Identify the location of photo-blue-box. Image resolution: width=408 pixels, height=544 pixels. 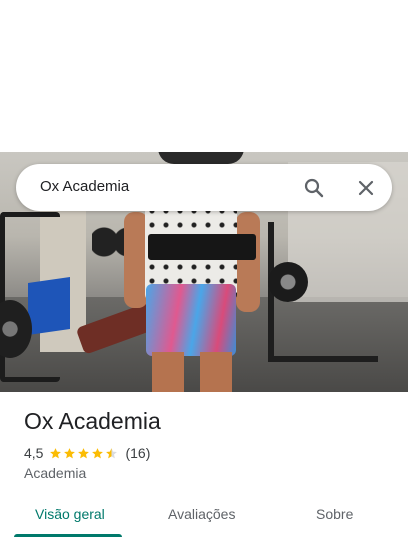
(49, 306).